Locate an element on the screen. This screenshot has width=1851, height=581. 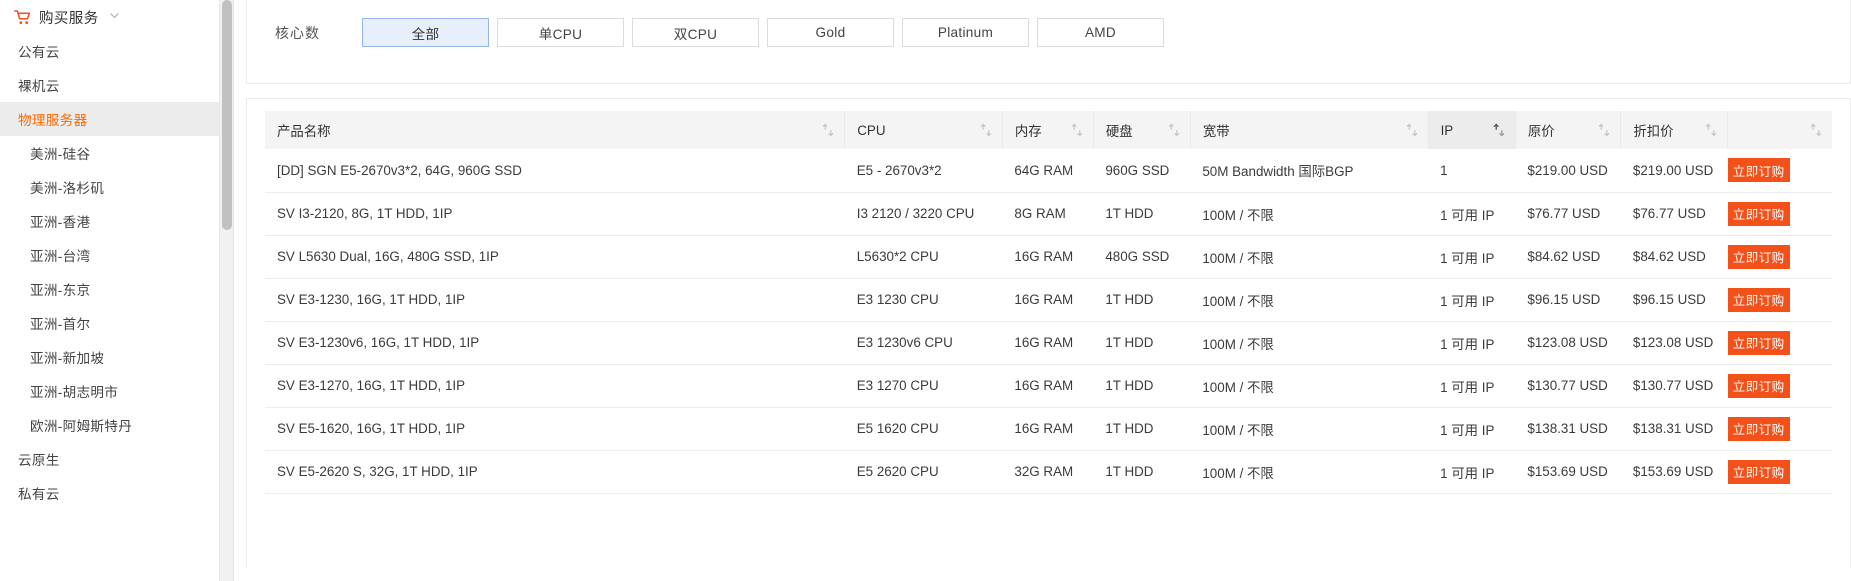
filter-chip-3: Gold is located at coordinates (830, 32).